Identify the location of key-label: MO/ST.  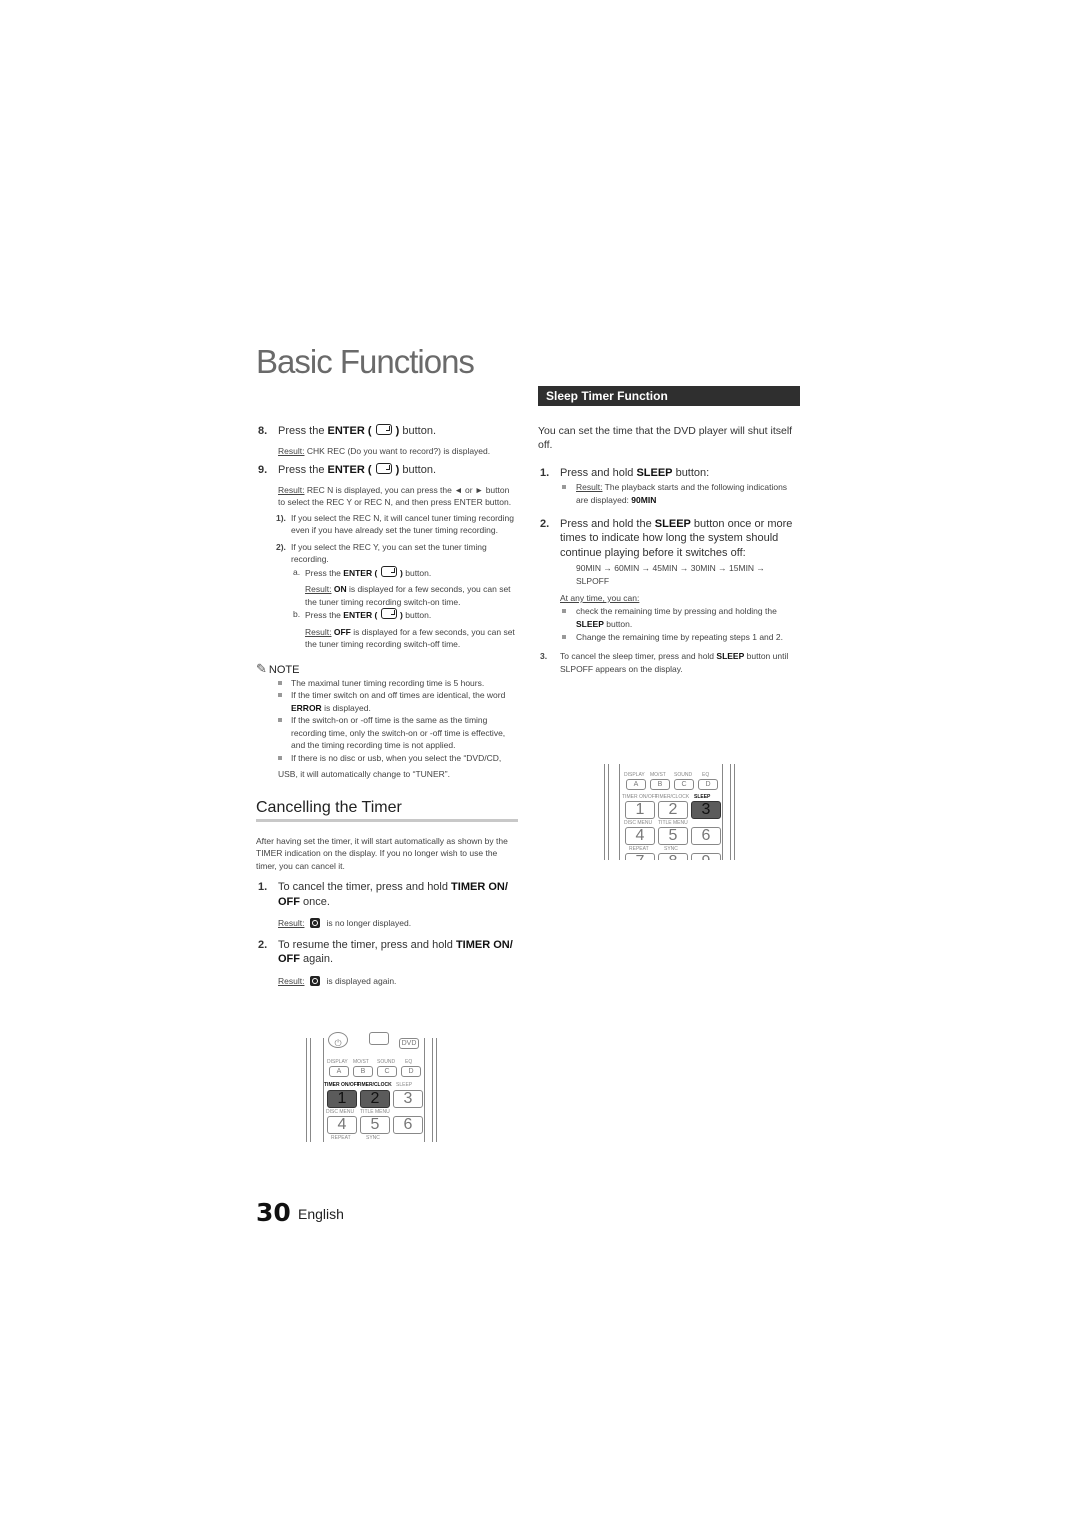
(658, 775).